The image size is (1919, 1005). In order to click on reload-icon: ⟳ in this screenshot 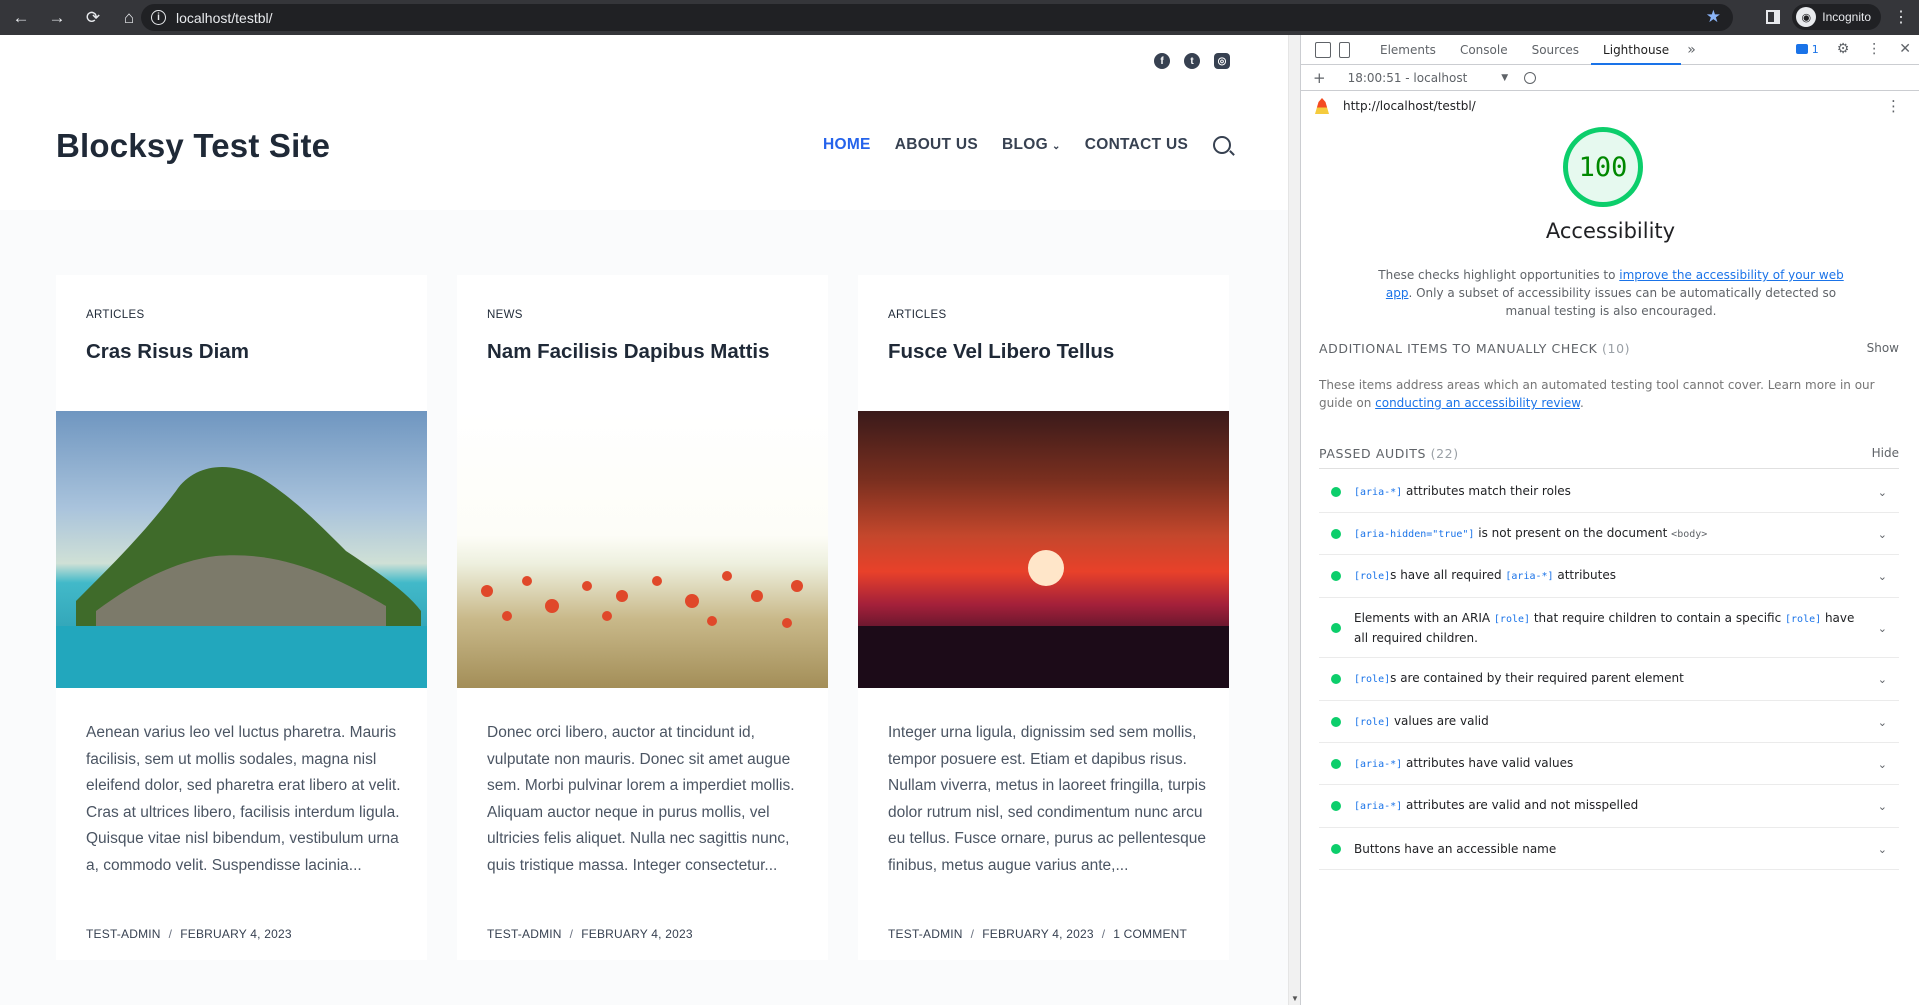, I will do `click(93, 18)`.